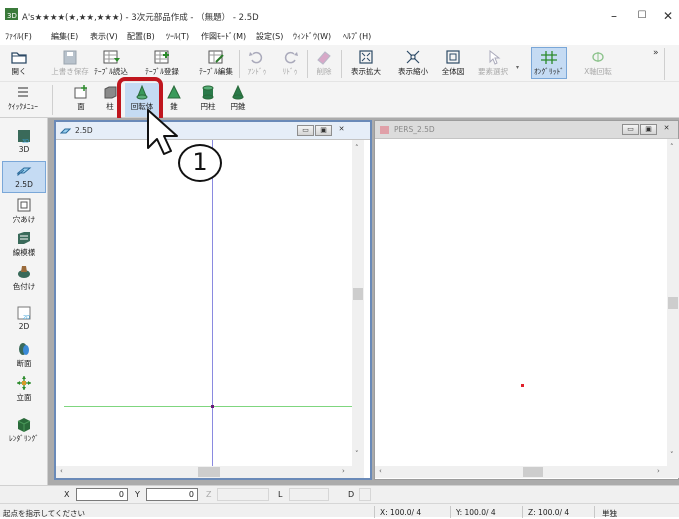  Describe the element at coordinates (24, 383) in the screenshot. I see `elevation-icon` at that location.